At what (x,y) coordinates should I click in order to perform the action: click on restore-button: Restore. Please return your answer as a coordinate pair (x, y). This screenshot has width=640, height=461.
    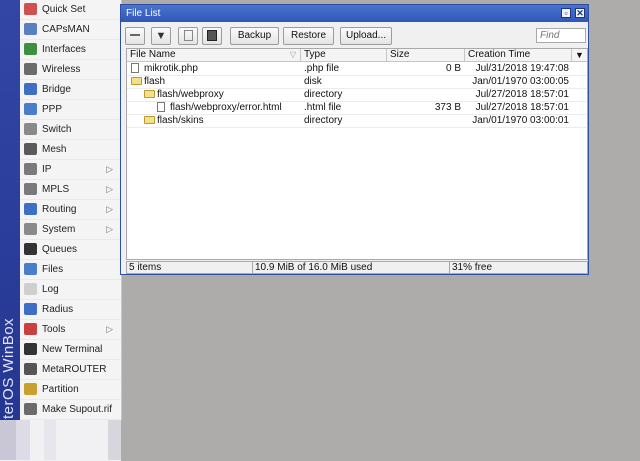
    Looking at the image, I should click on (308, 36).